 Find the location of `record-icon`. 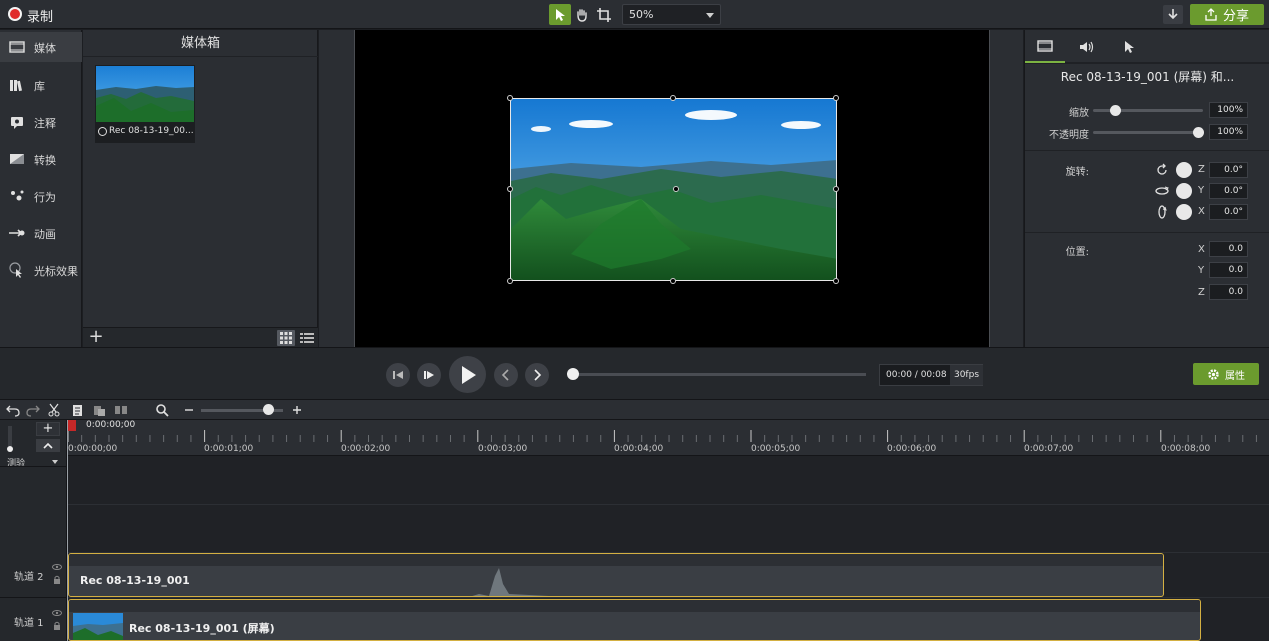

record-icon is located at coordinates (15, 14).